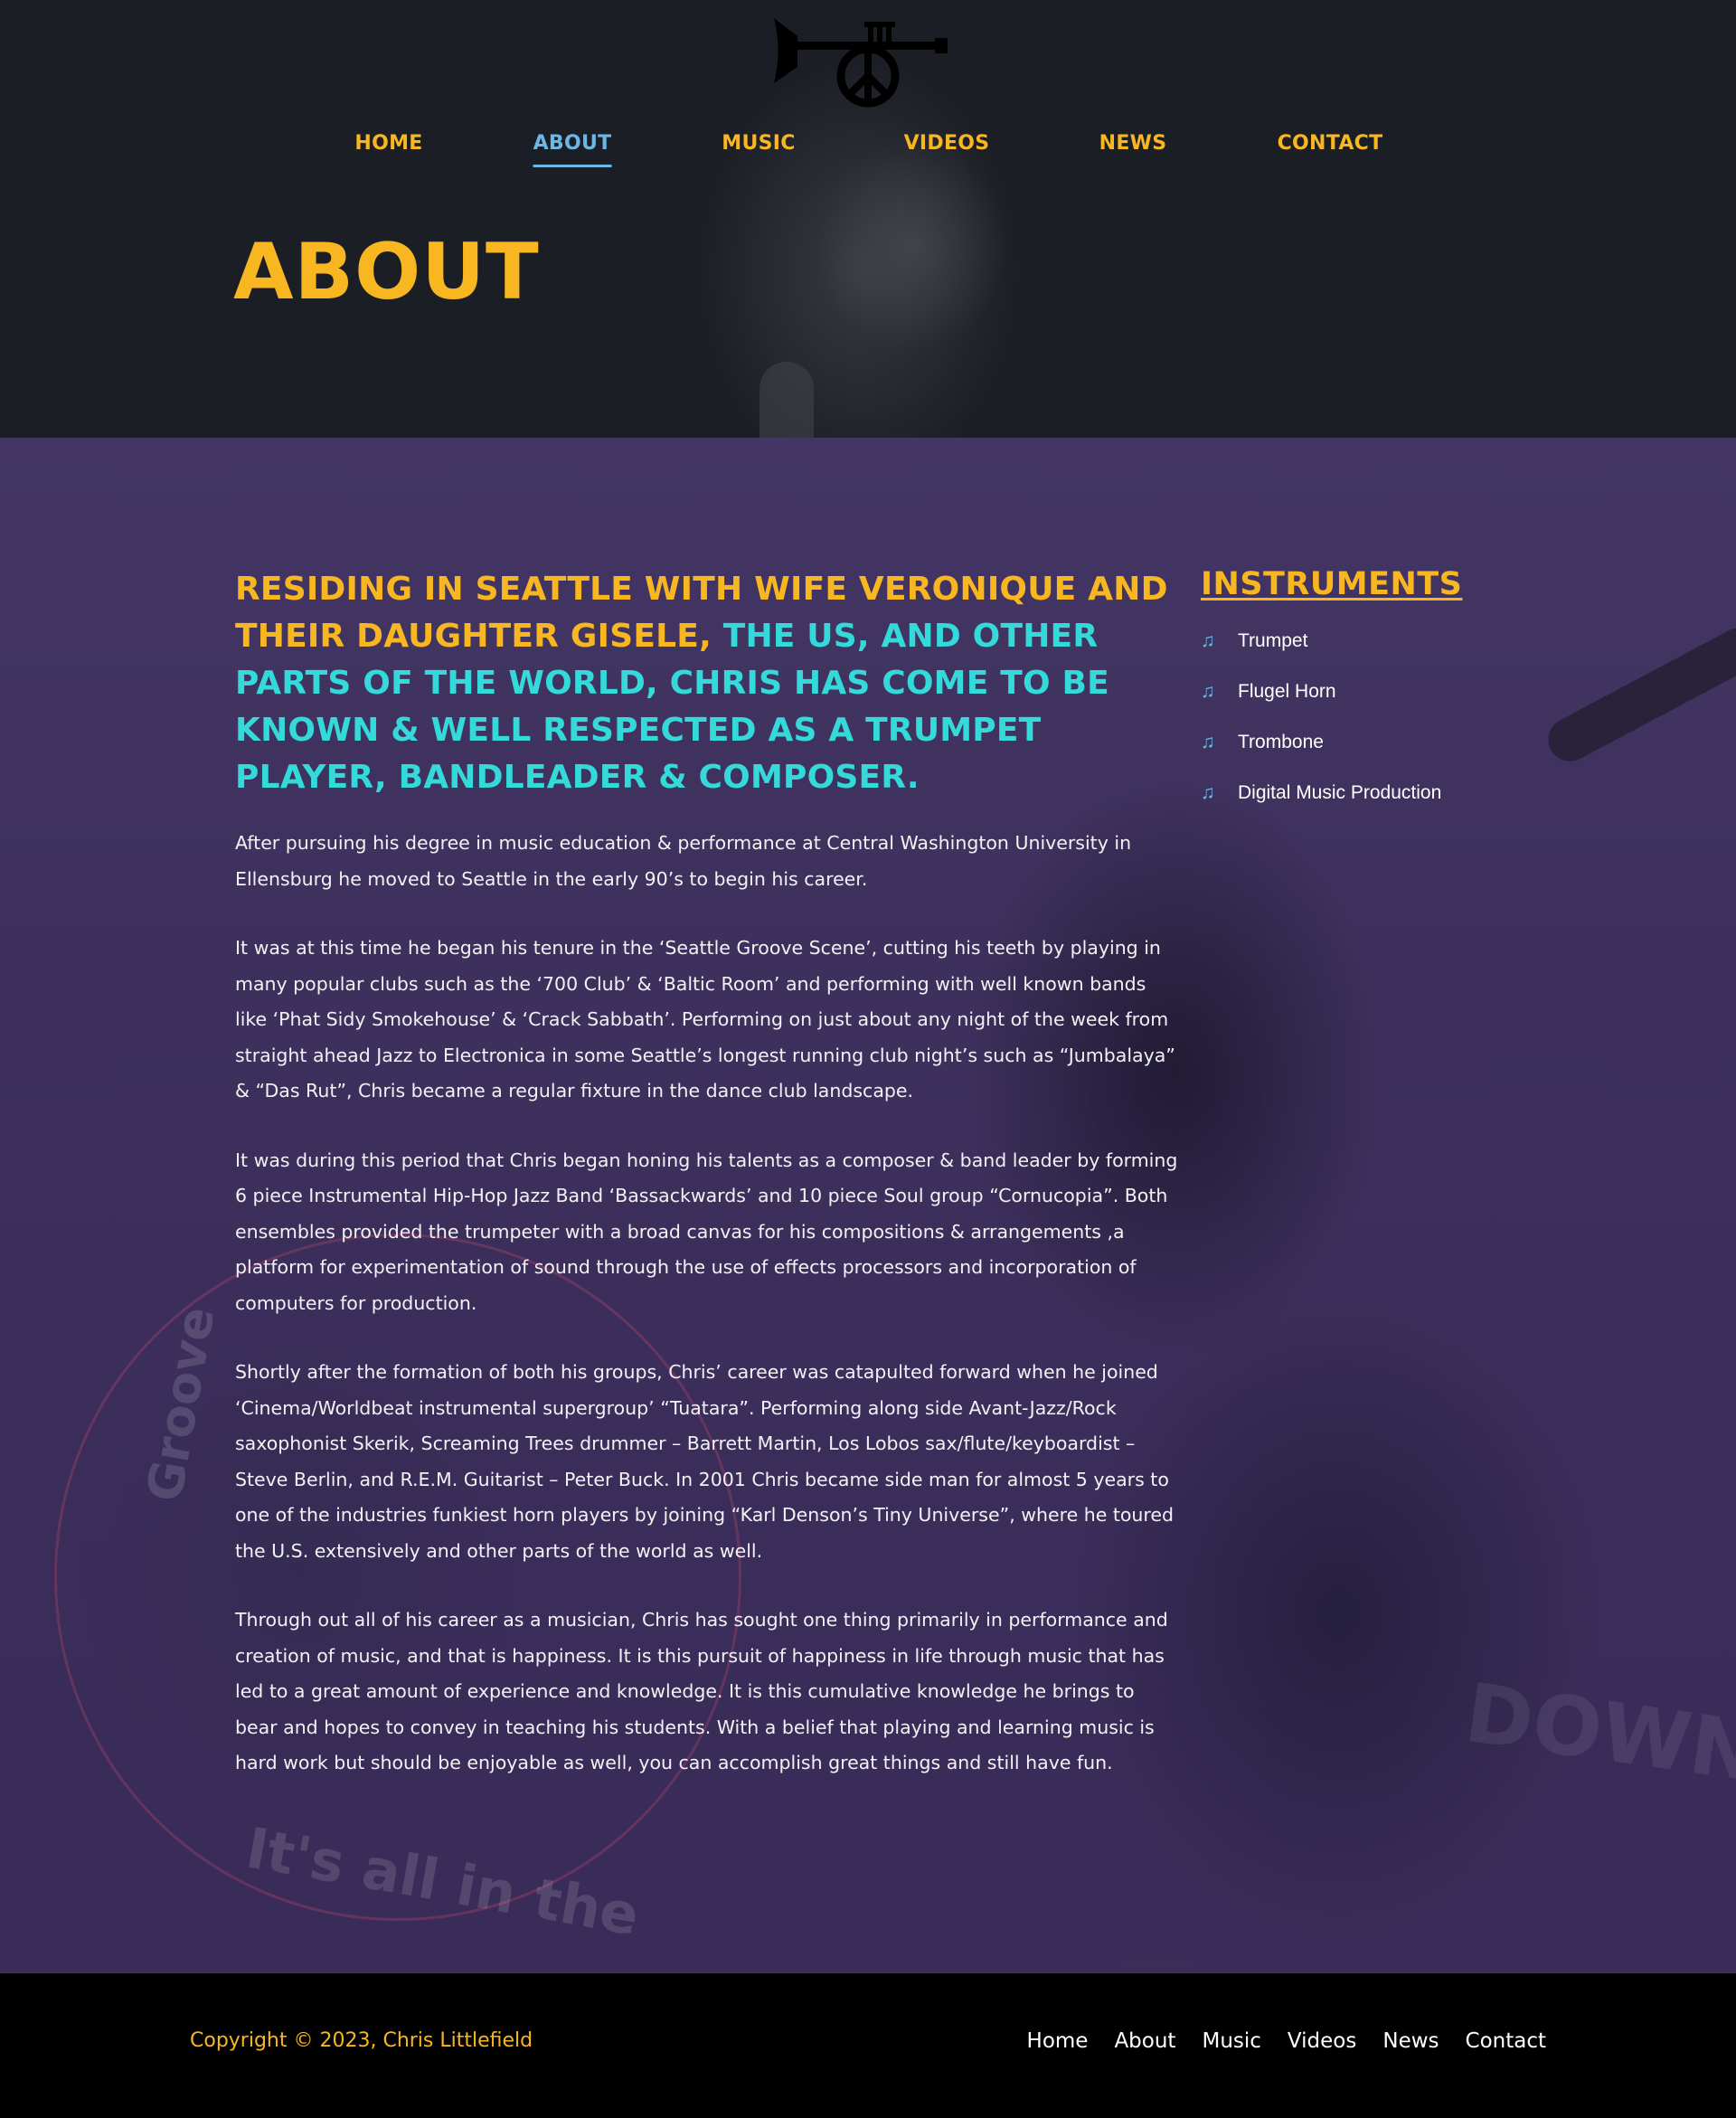  What do you see at coordinates (859, 61) in the screenshot?
I see `trumpet-peace-logo` at bounding box center [859, 61].